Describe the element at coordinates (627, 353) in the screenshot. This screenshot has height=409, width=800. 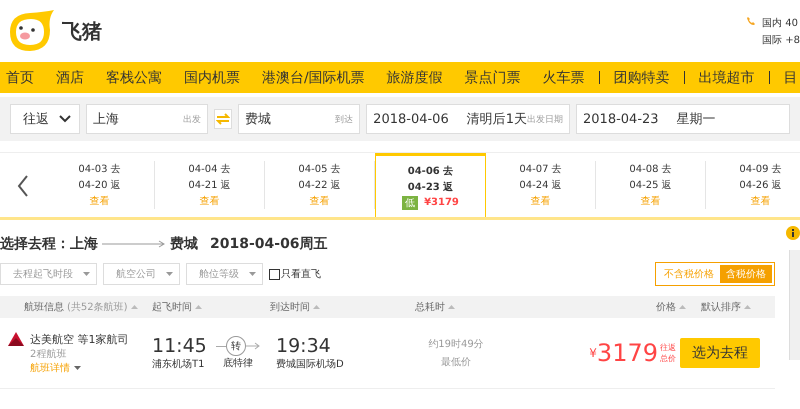
I see `flight-price: 3179` at that location.